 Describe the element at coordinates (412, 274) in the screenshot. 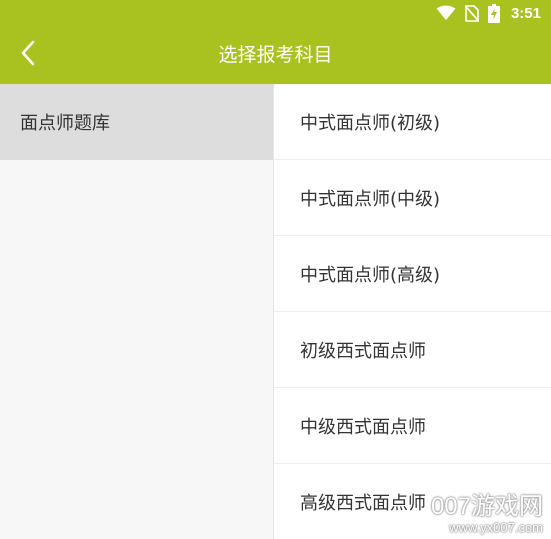

I see `subject-item-chinese-pastry-senior: 中式面点师(高级)` at that location.